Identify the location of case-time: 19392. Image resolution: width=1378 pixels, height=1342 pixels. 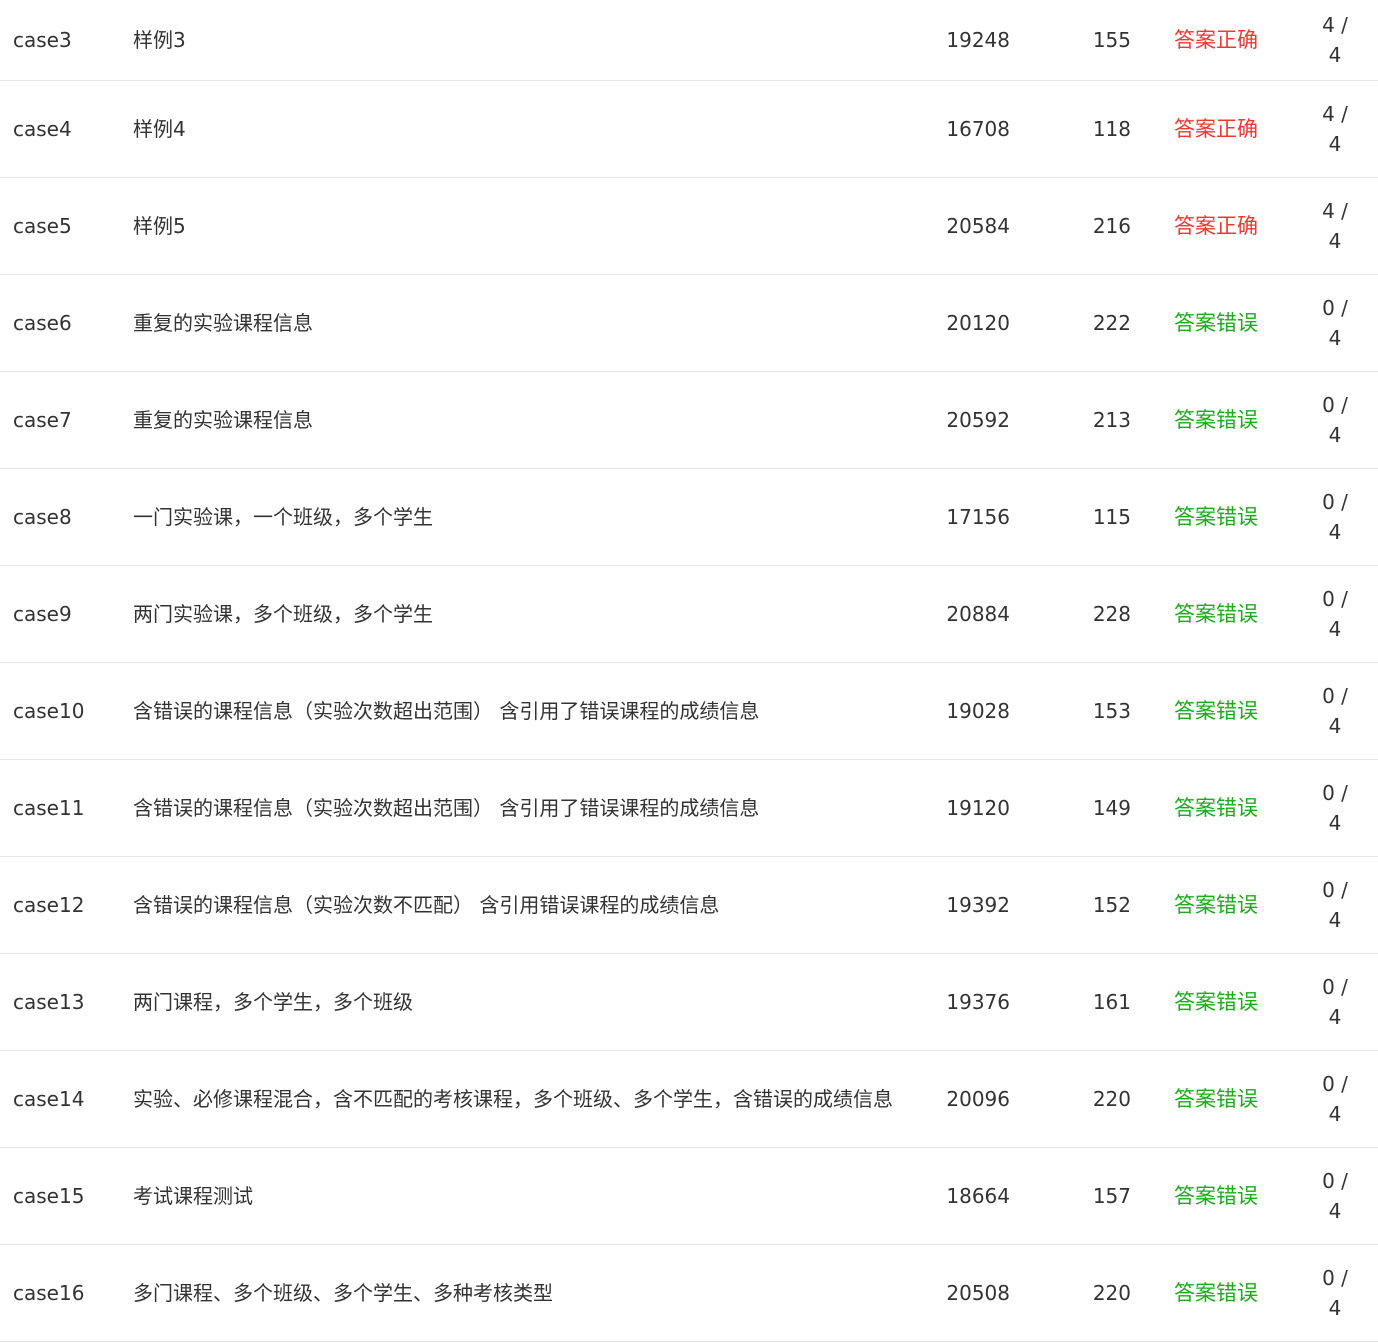
(978, 905).